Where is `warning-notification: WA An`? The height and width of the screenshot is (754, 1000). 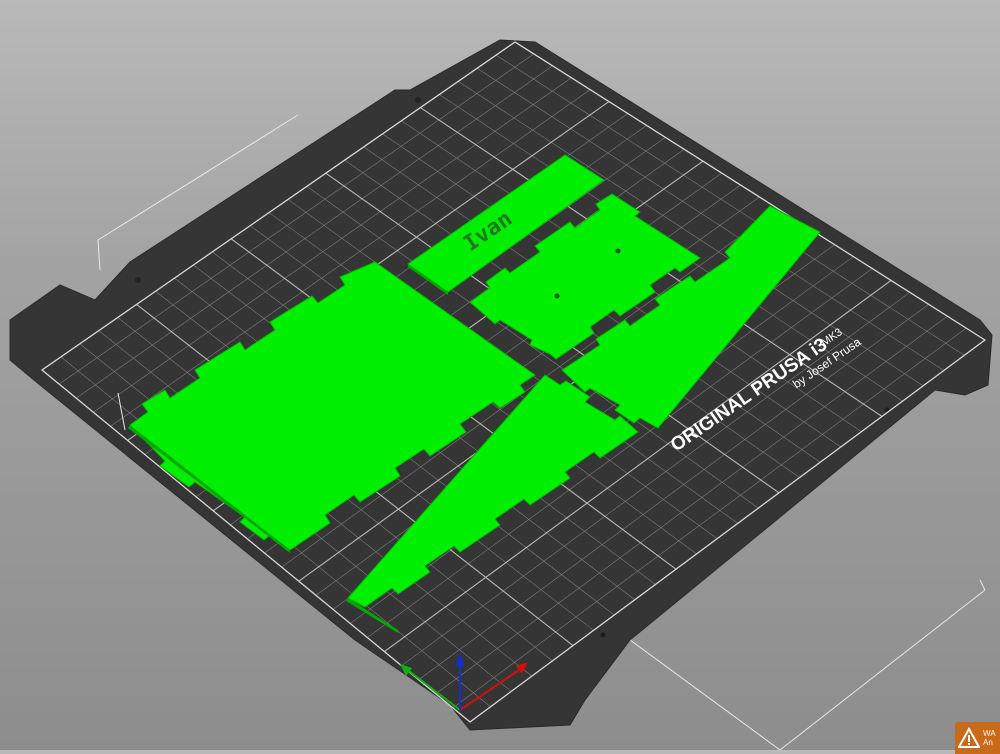
warning-notification: WA An is located at coordinates (977, 738).